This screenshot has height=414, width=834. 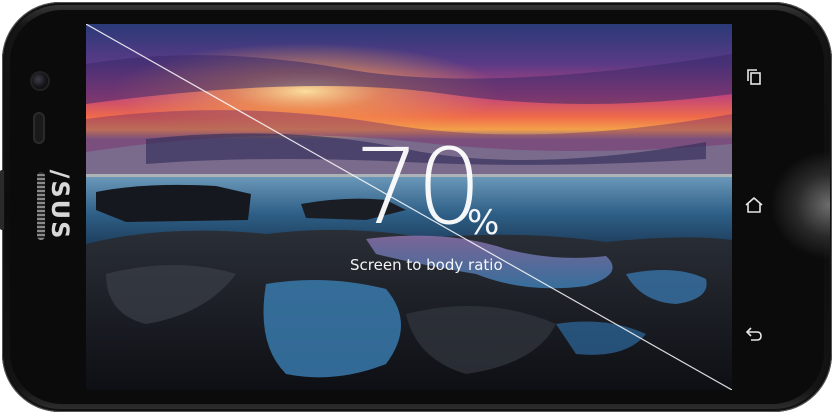 I want to click on recent-apps-icon, so click(x=754, y=77).